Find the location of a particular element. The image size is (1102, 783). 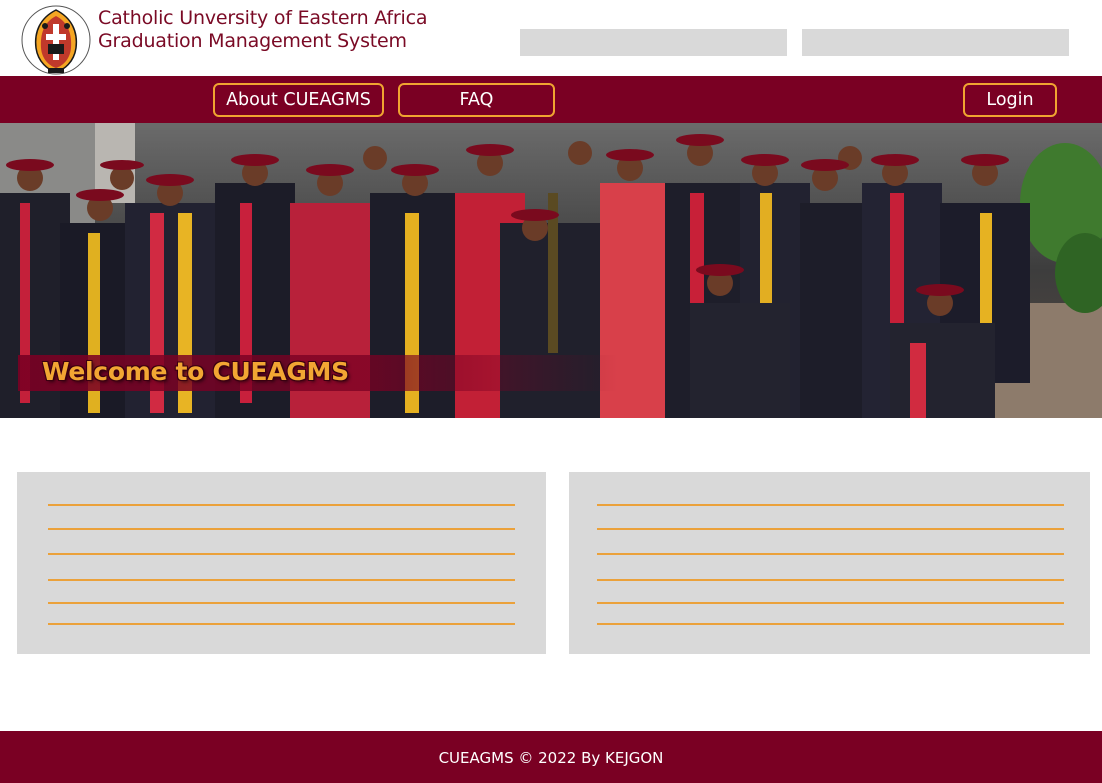

site-title-line1: Catholic Unversity of Eastern Africa is located at coordinates (263, 18).